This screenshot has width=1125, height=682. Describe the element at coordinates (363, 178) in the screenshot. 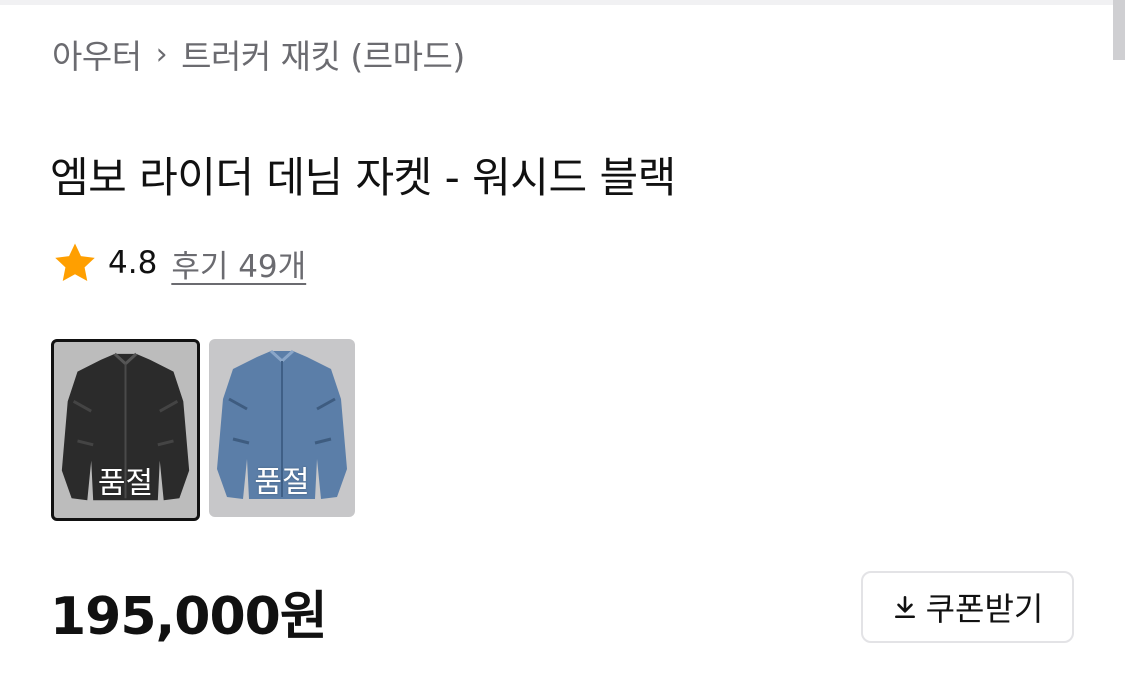

I see `product-title: 엠보 라이더 데님 자켓 - 워시드 블랙` at that location.